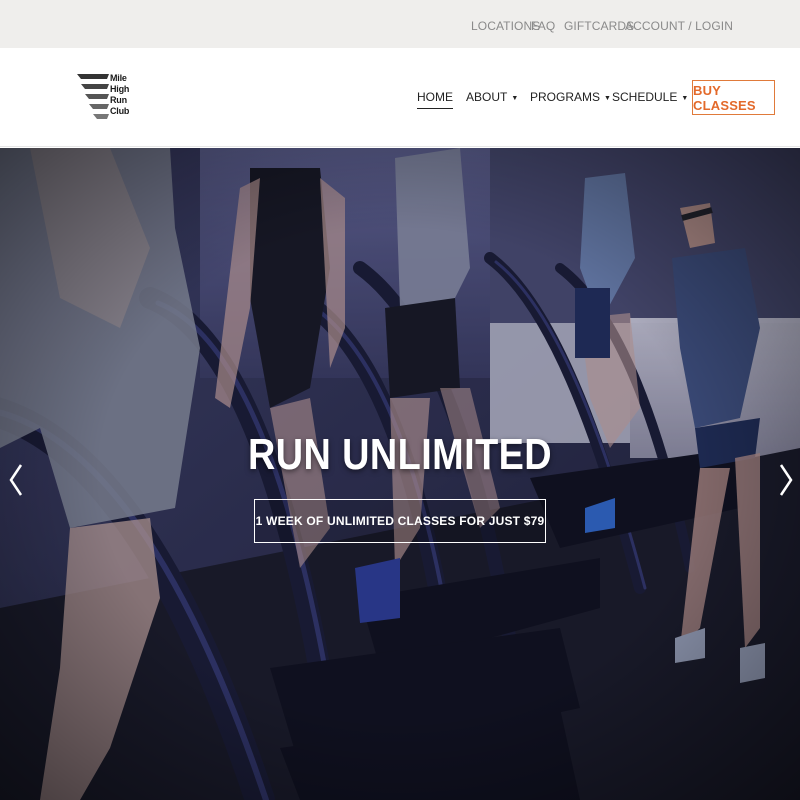  Describe the element at coordinates (645, 97) in the screenshot. I see `nav-schedule-label: SCHEDULE` at that location.